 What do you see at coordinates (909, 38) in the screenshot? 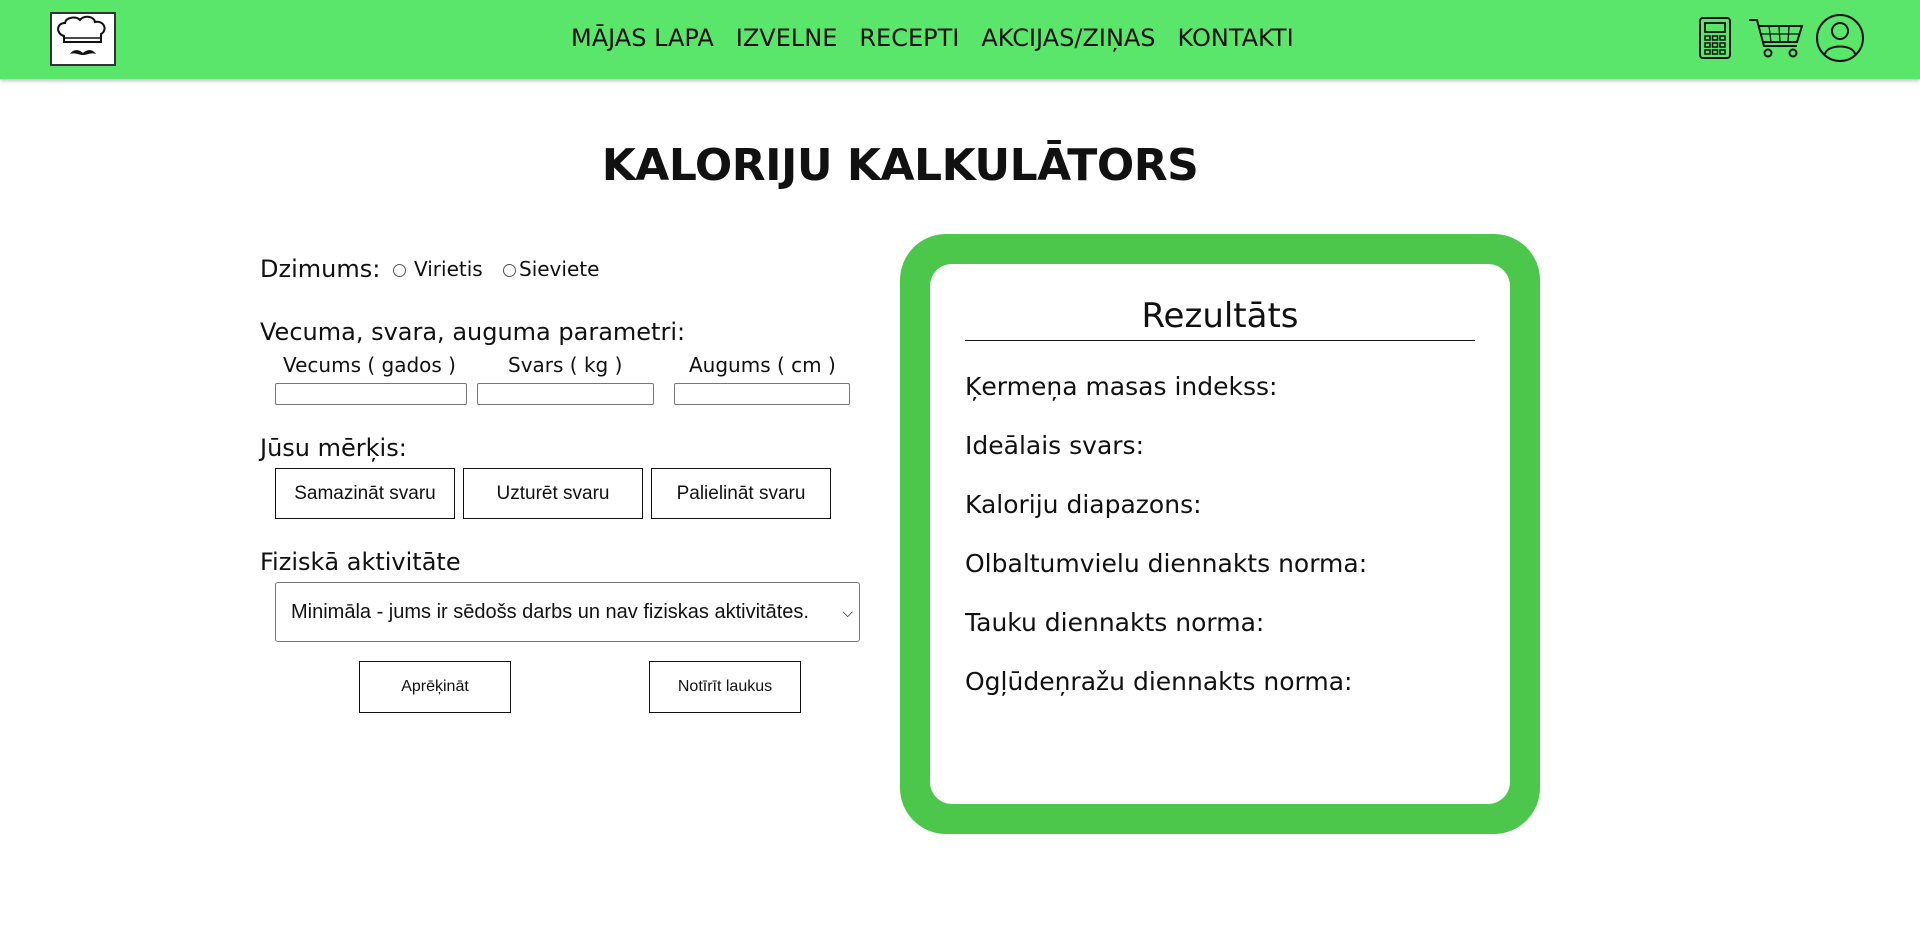
I see `nav-recipes: RECEPTI` at bounding box center [909, 38].